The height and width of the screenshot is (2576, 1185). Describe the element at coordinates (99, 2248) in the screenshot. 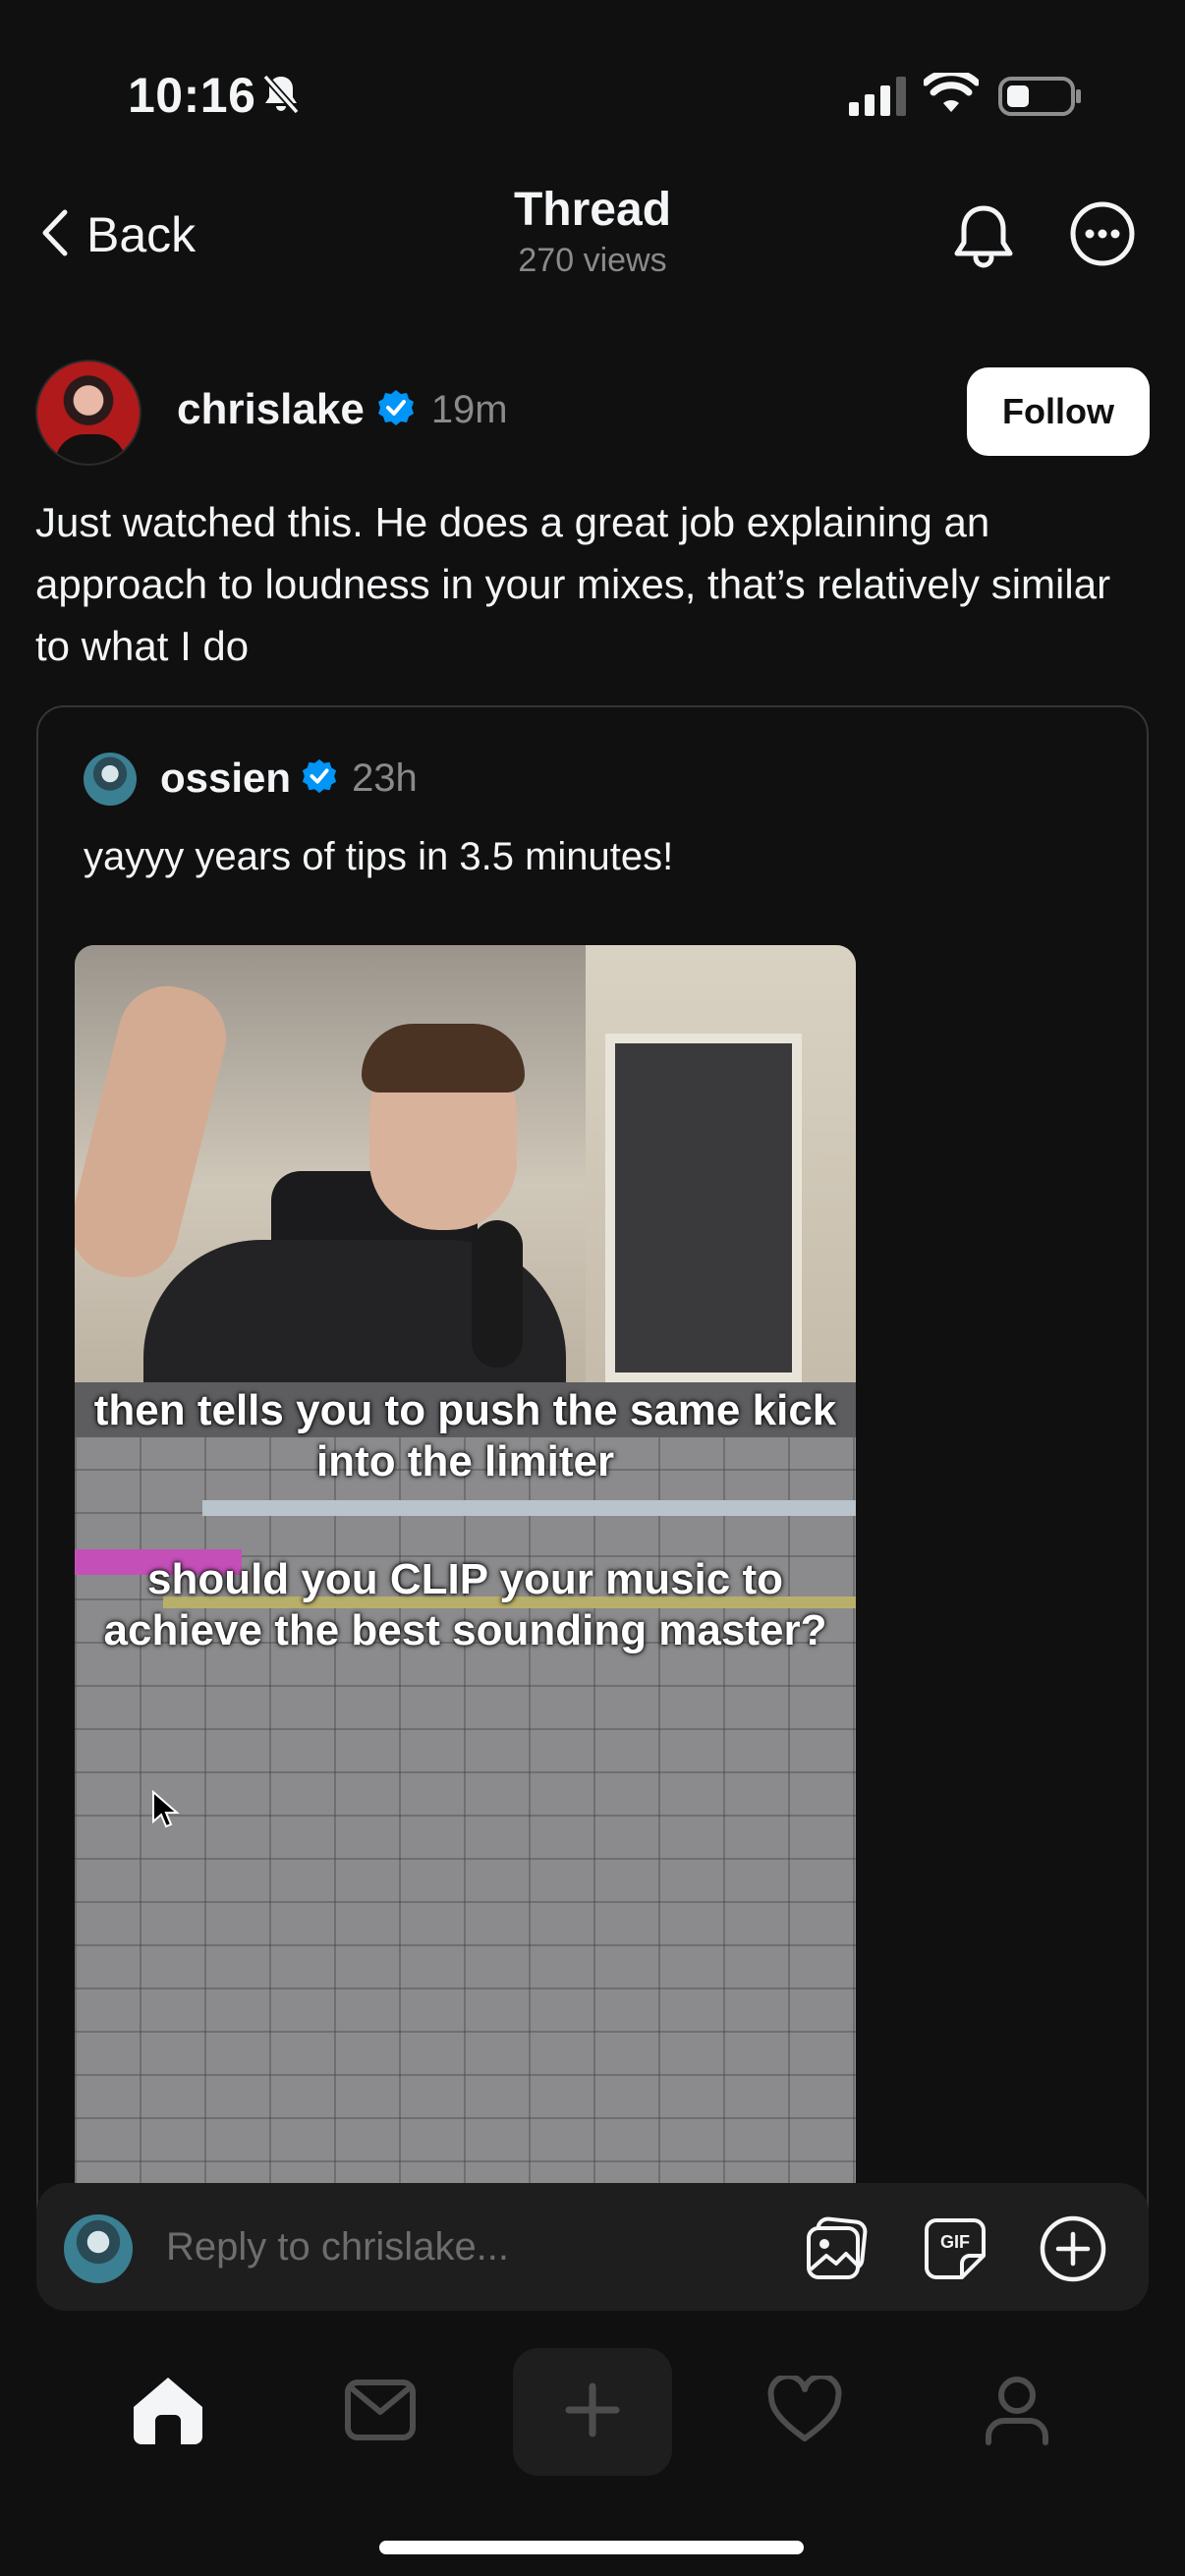

I see `reply-avatar` at that location.